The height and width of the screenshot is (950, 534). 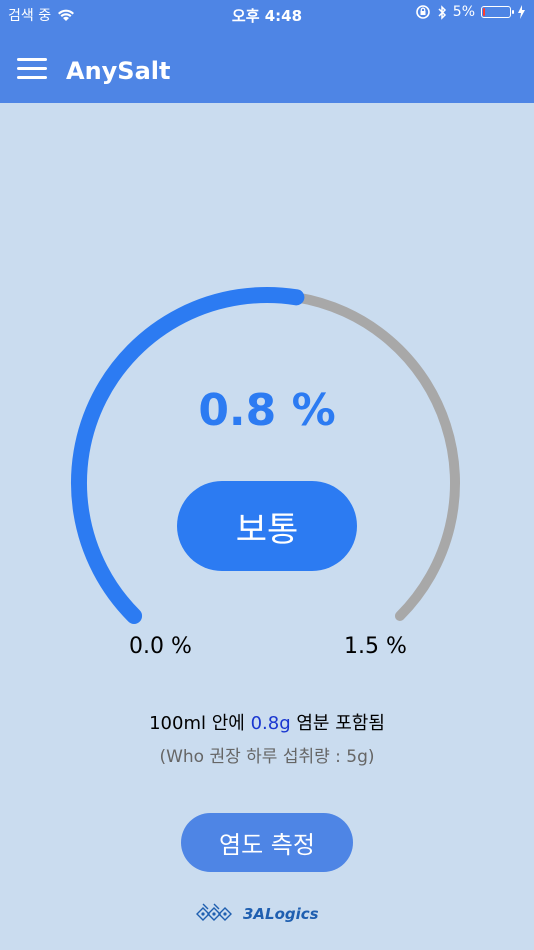 I want to click on gauge-max-label: 1.5 %, so click(x=375, y=646).